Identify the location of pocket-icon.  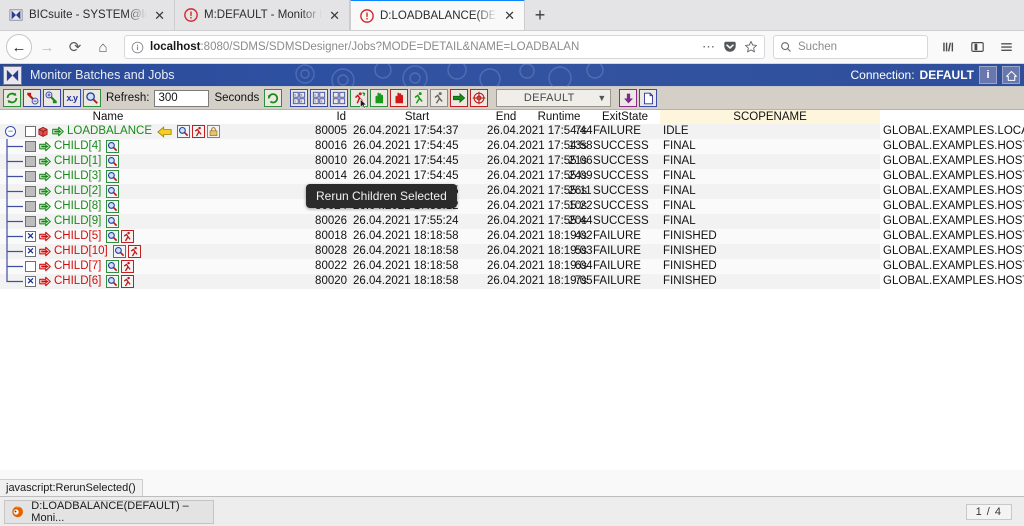
(730, 47).